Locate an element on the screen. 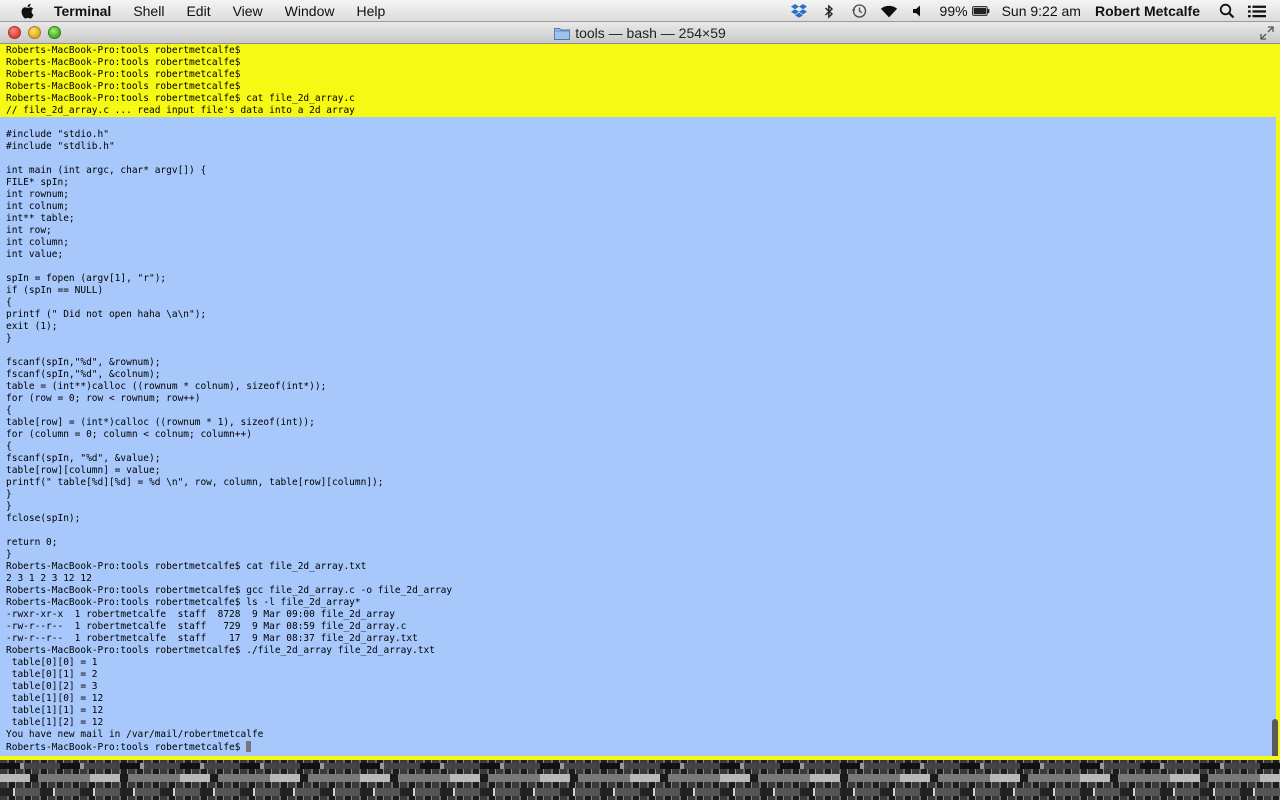 Image resolution: width=1280 pixels, height=800 pixels. folder-icon is located at coordinates (562, 33).